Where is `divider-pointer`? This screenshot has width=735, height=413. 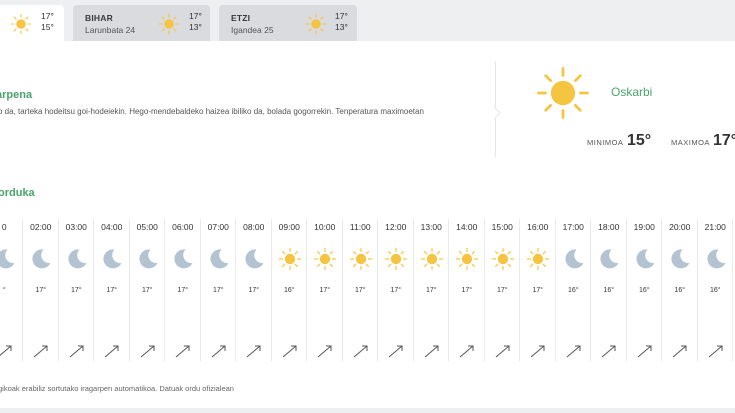 divider-pointer is located at coordinates (495, 113).